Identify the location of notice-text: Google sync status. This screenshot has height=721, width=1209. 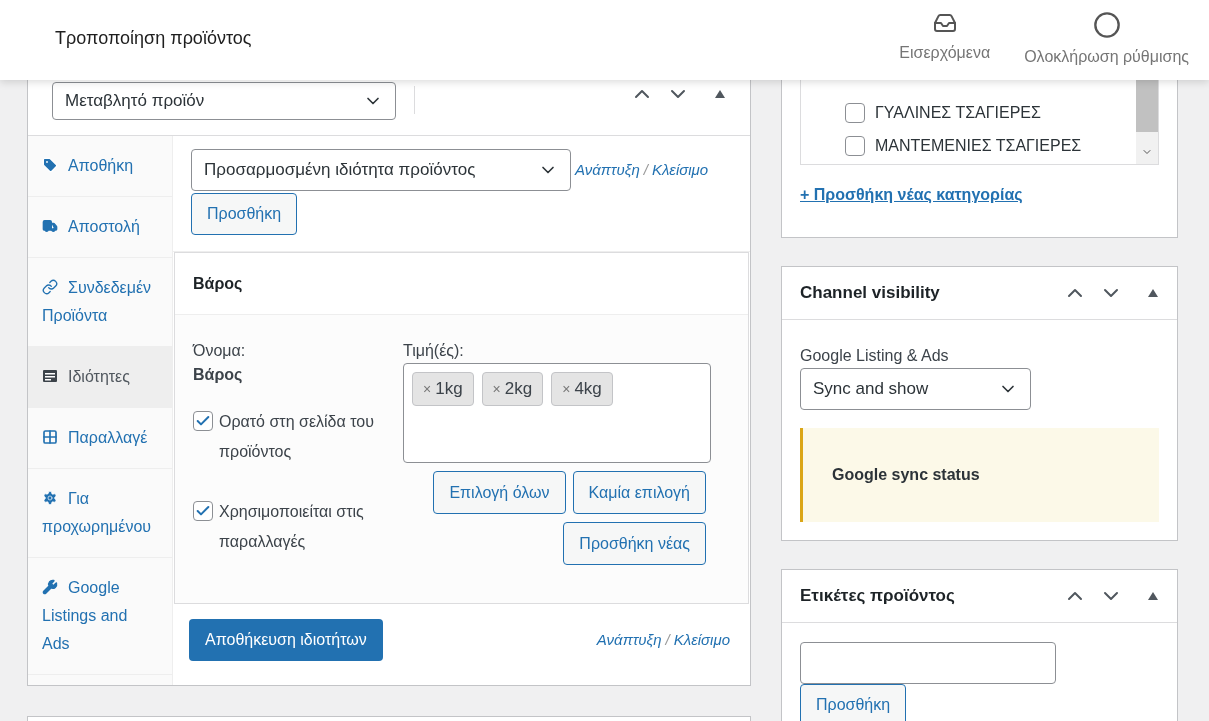
(906, 475).